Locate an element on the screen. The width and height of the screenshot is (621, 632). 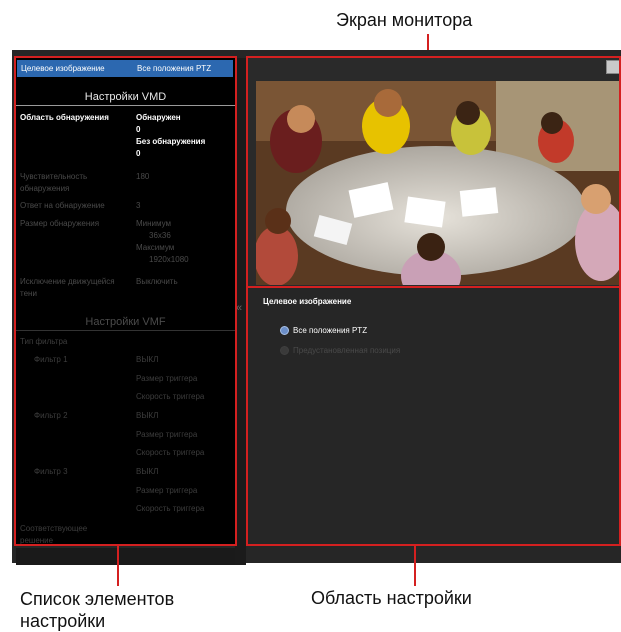
callout-monitor-screen: Экран монитора is located at coordinates (404, 20).